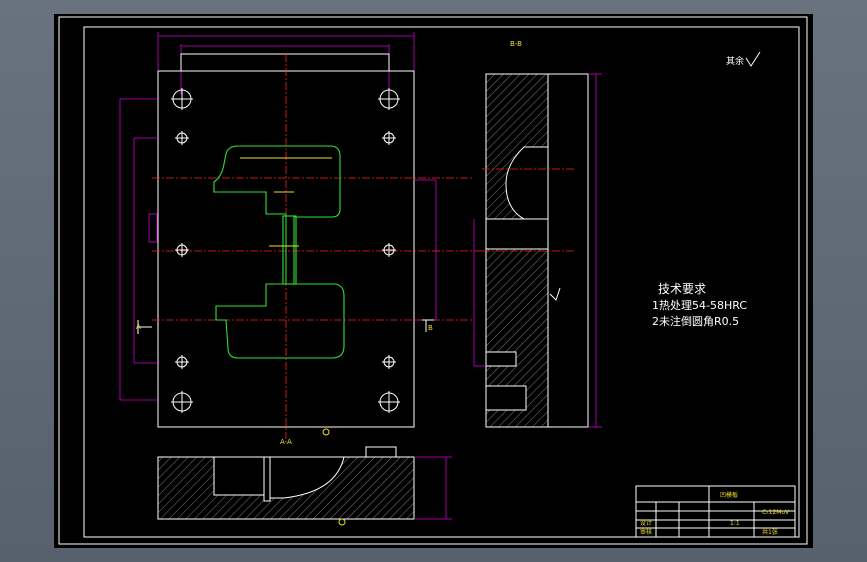 The height and width of the screenshot is (562, 867). I want to click on part-name: 凹模板, so click(729, 495).